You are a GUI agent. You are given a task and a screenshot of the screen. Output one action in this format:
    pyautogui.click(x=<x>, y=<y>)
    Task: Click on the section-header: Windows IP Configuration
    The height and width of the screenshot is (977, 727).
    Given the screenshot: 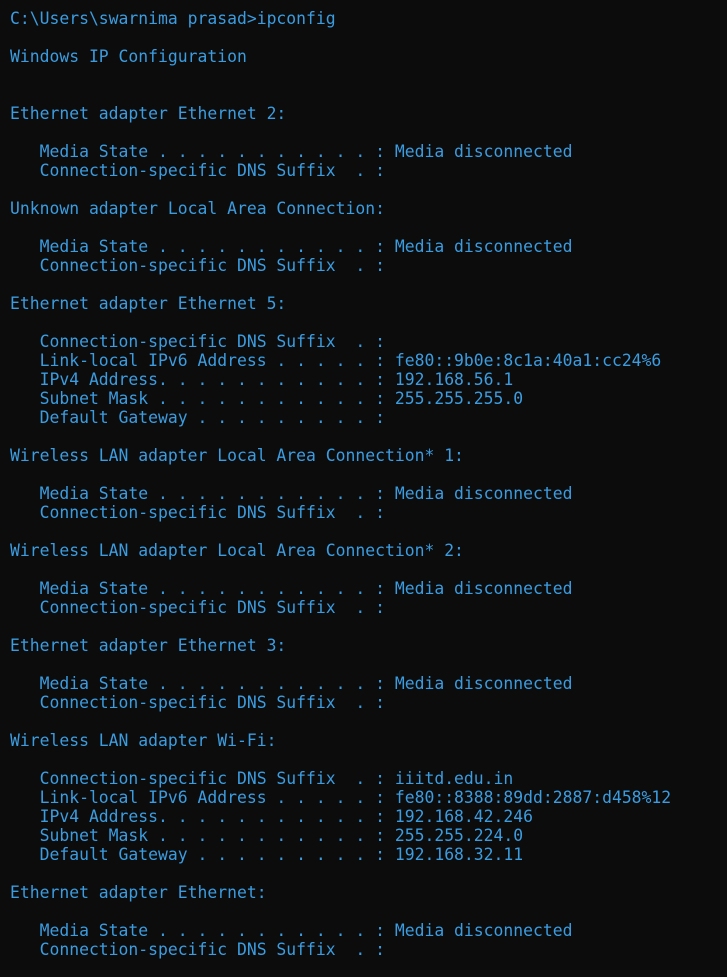 What is the action you would take?
    pyautogui.click(x=128, y=56)
    